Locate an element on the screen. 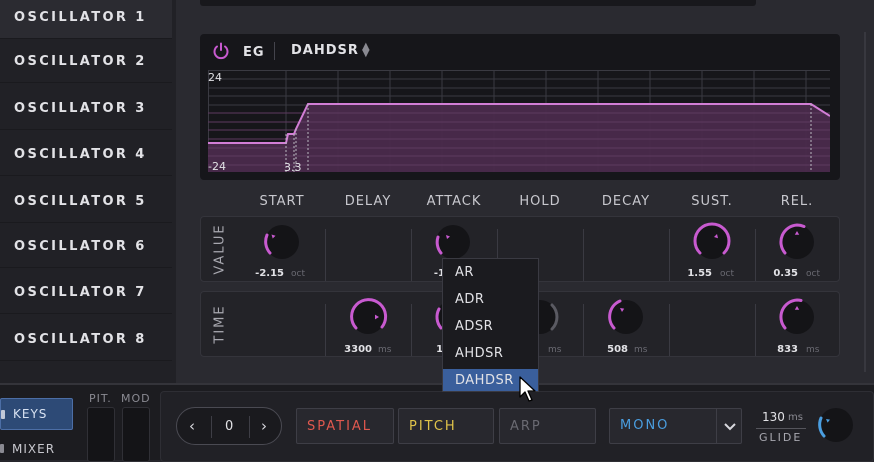 The height and width of the screenshot is (462, 874). oscillator-6-tab: OSCILLATOR 6 is located at coordinates (86, 247).